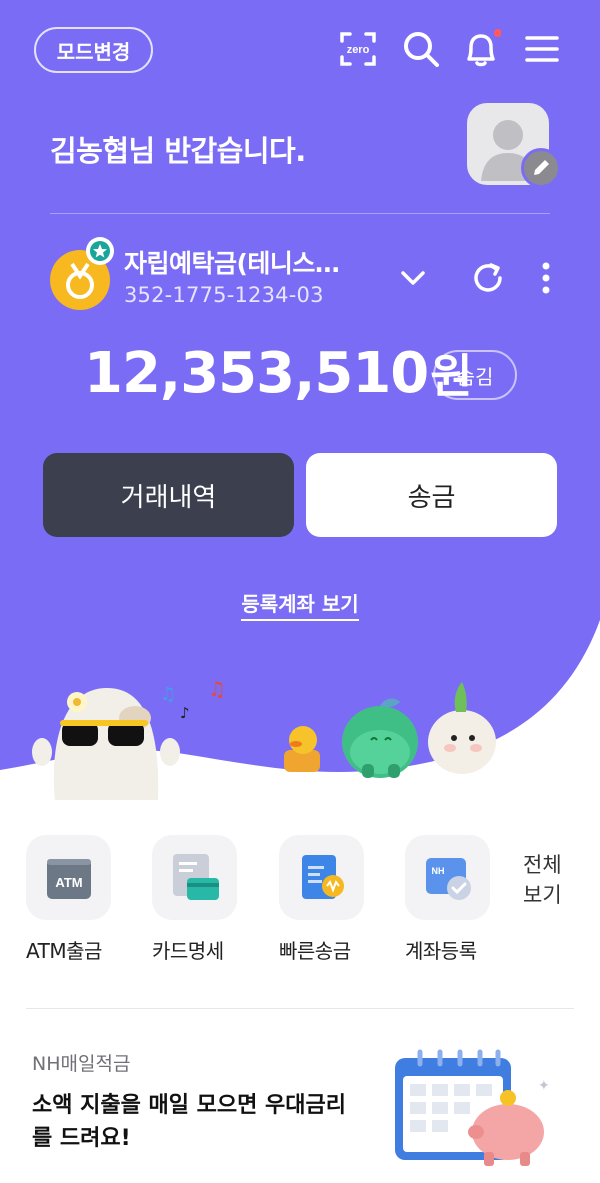 The image size is (600, 1183). I want to click on registered-accounts-link-wrap: 등록계좌 보기, so click(300, 604).